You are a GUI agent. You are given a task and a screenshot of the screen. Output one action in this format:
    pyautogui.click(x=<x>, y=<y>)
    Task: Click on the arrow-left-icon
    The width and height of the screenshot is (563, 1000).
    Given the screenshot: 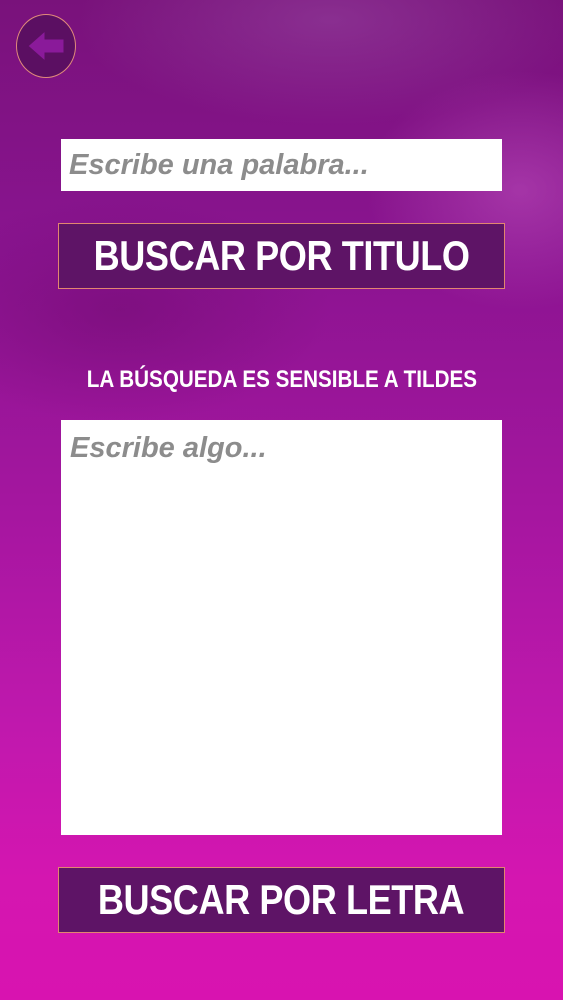 What is the action you would take?
    pyautogui.click(x=46, y=46)
    